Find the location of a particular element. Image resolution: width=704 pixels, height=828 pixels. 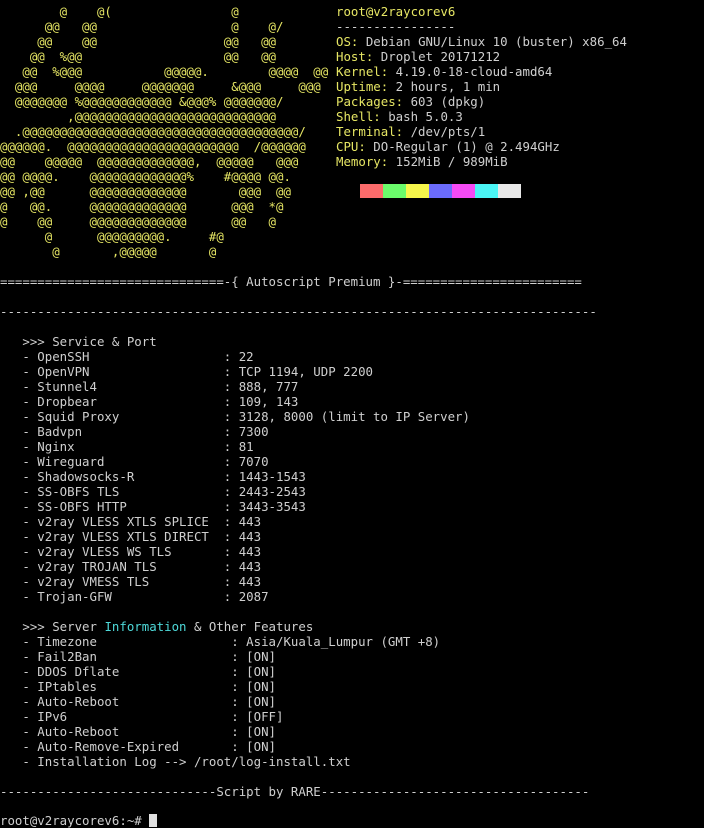

info-uptime: Uptime: 2 hours, 1 min is located at coordinates (418, 86).